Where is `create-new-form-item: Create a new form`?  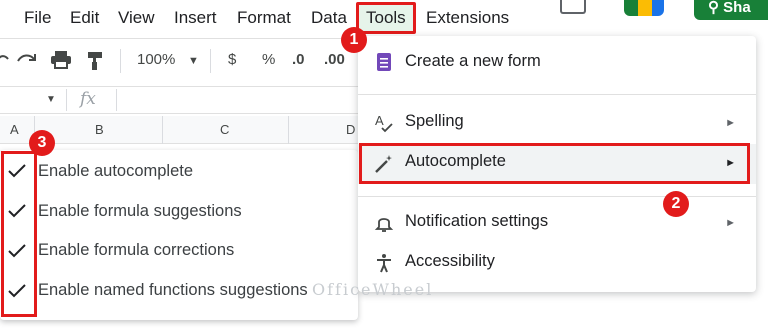 create-new-form-item: Create a new form is located at coordinates (473, 61).